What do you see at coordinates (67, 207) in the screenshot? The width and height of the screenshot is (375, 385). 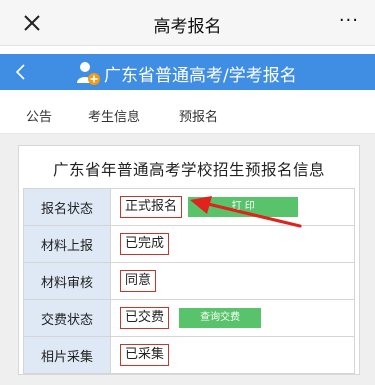 I see `row-label: 报名状态` at bounding box center [67, 207].